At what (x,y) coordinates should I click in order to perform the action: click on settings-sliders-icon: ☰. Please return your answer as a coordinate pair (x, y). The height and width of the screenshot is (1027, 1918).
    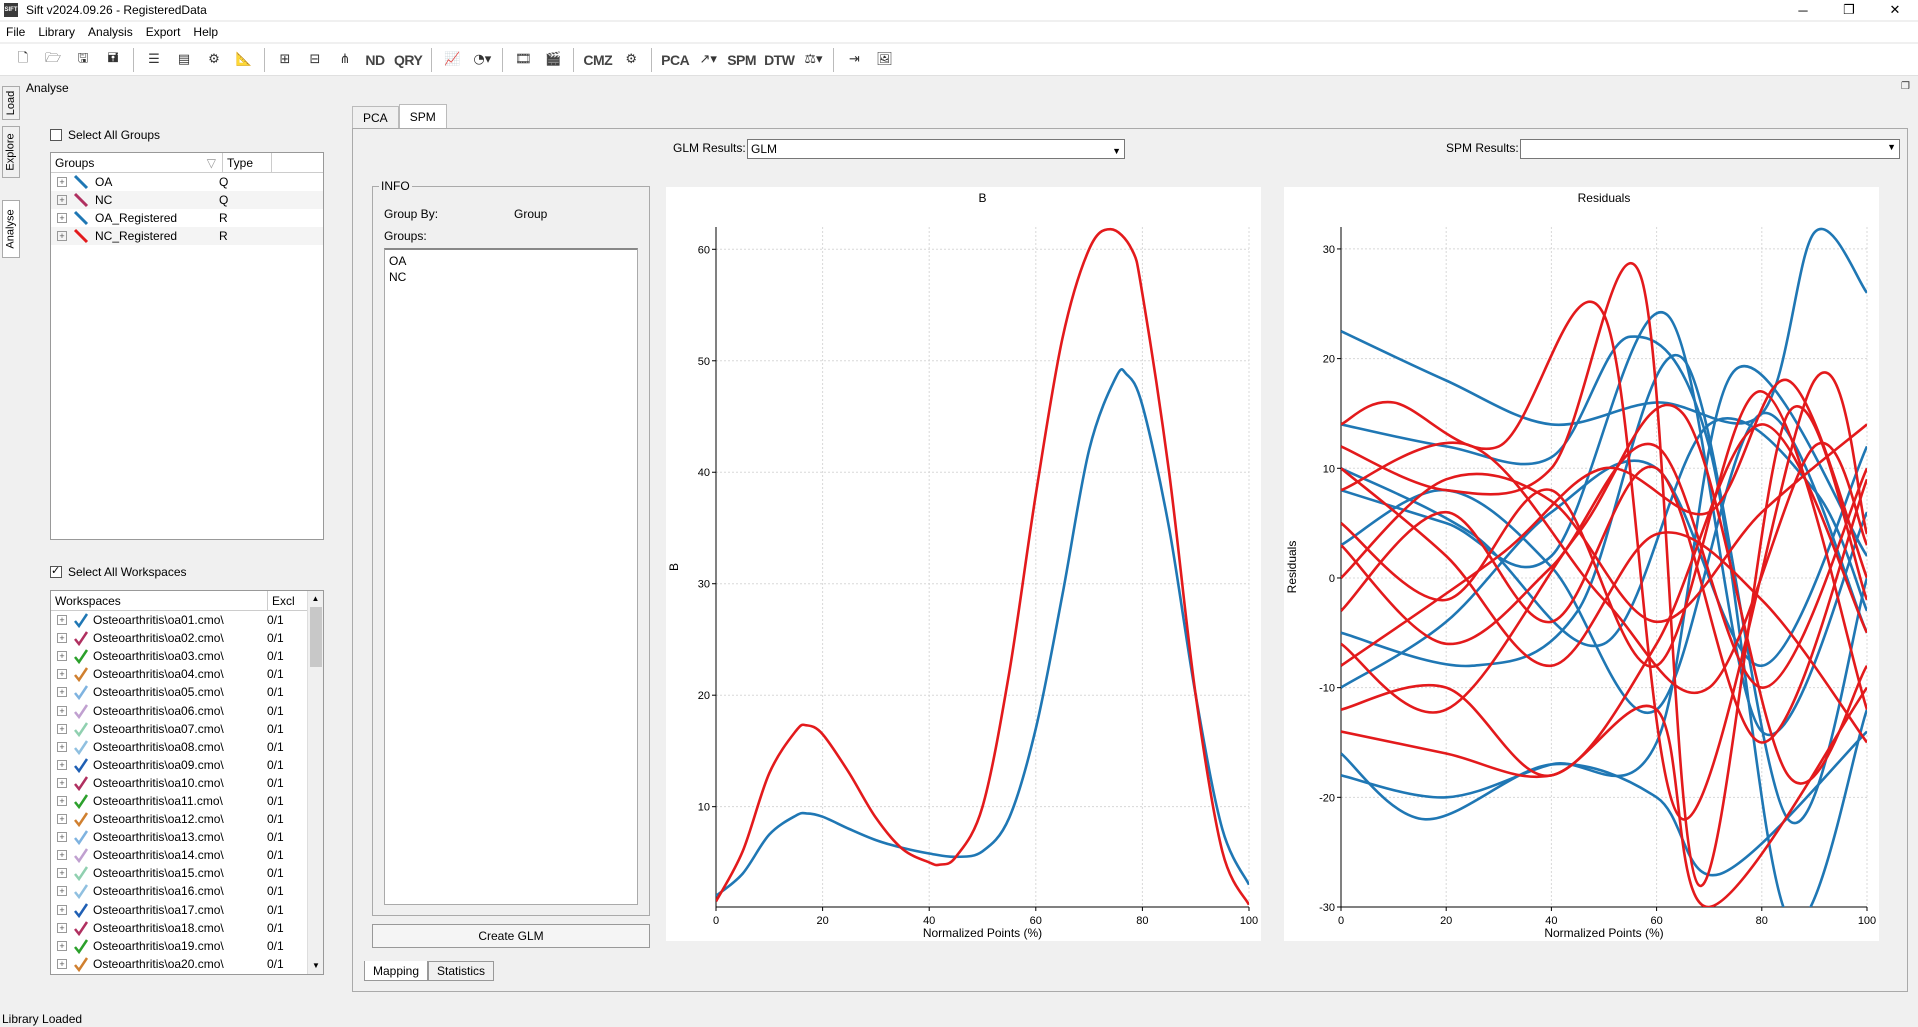
    Looking at the image, I should click on (154, 60).